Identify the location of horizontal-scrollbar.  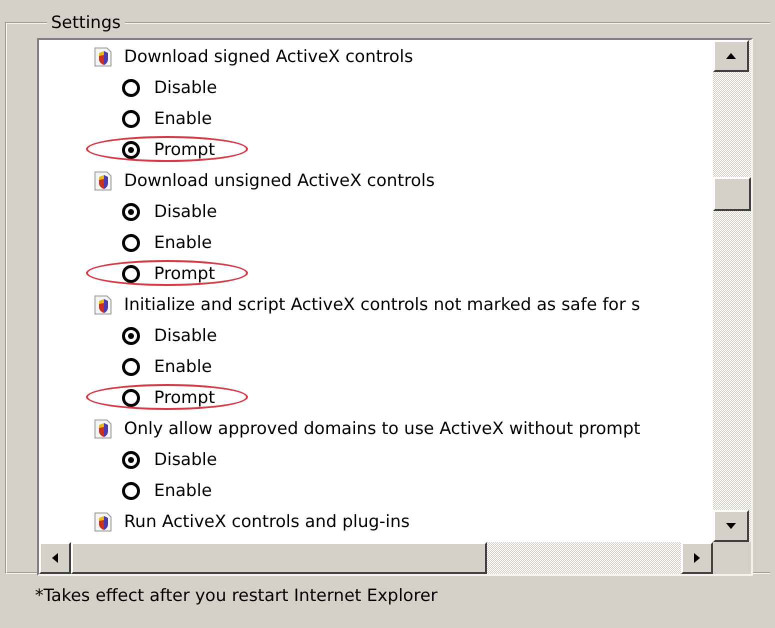
(376, 558).